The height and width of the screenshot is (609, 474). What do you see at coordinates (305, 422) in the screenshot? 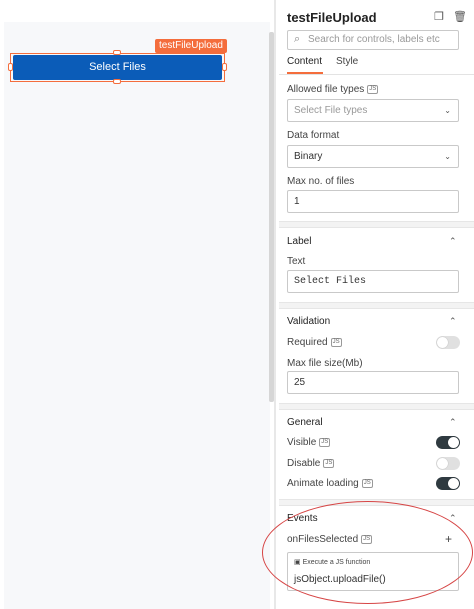
I see `general-section-title: General` at bounding box center [305, 422].